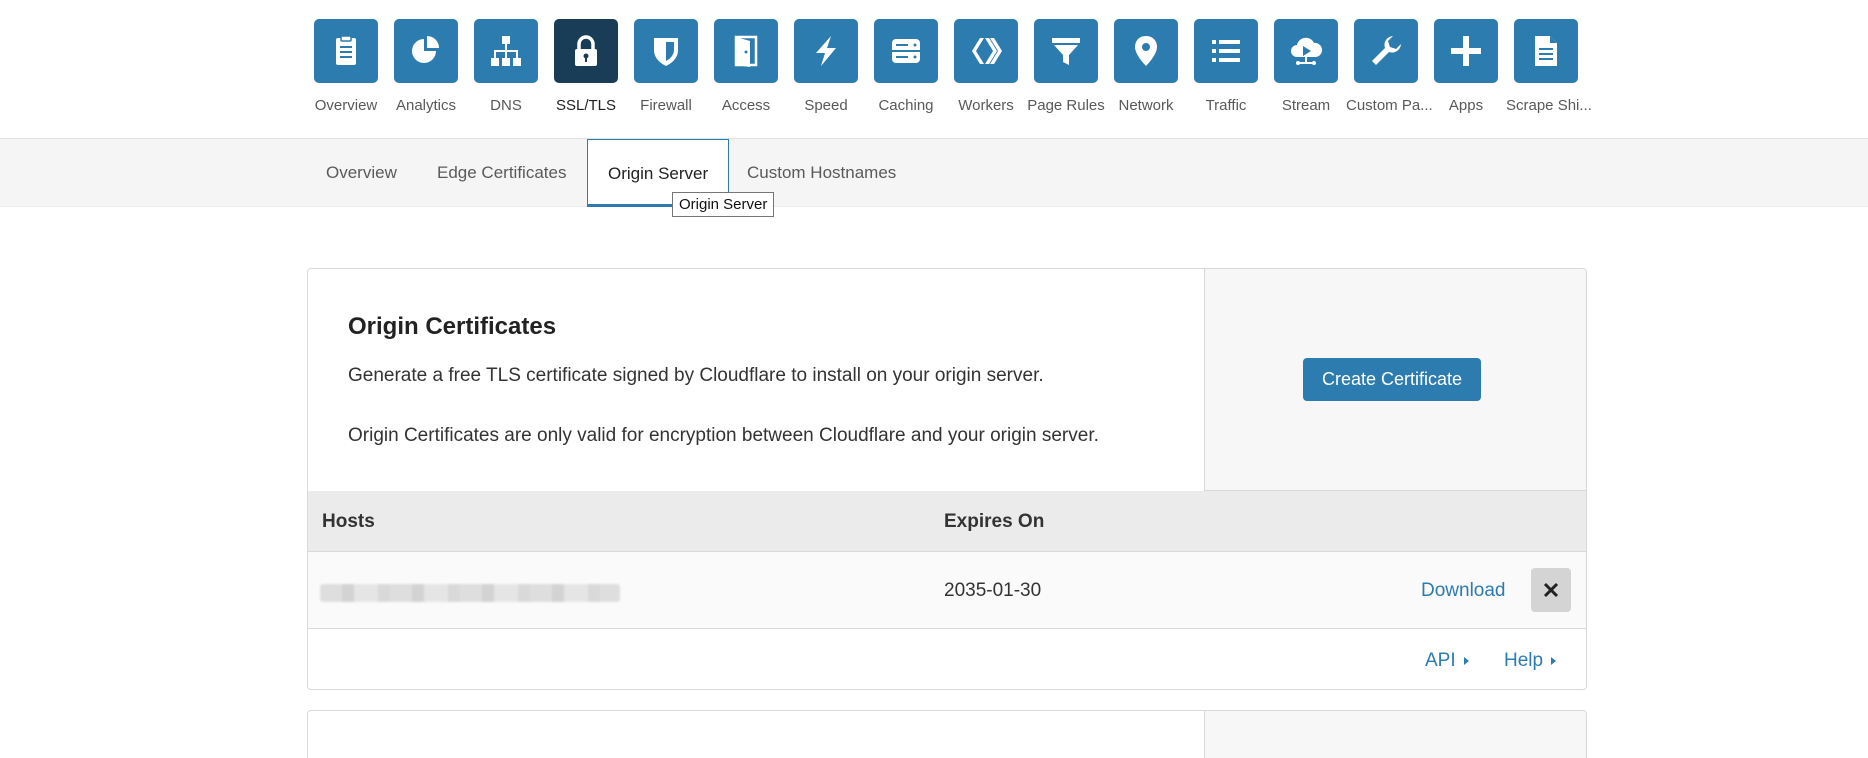  I want to click on document-icon, so click(1546, 51).